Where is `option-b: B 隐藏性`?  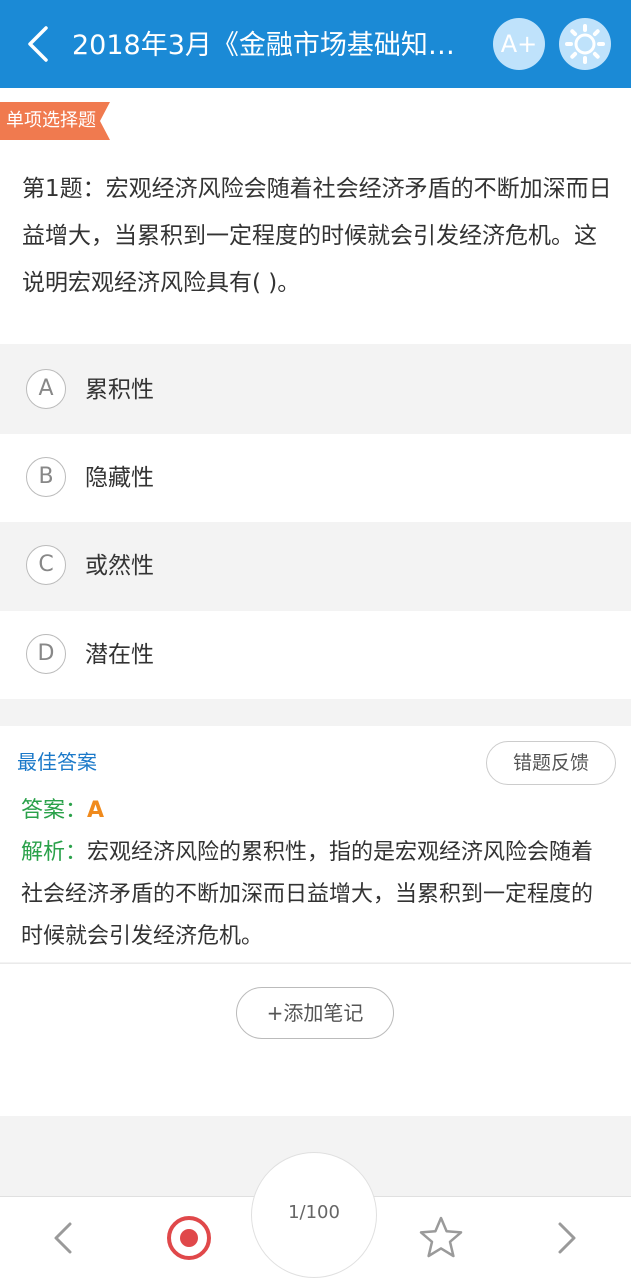 option-b: B 隐藏性 is located at coordinates (315, 478).